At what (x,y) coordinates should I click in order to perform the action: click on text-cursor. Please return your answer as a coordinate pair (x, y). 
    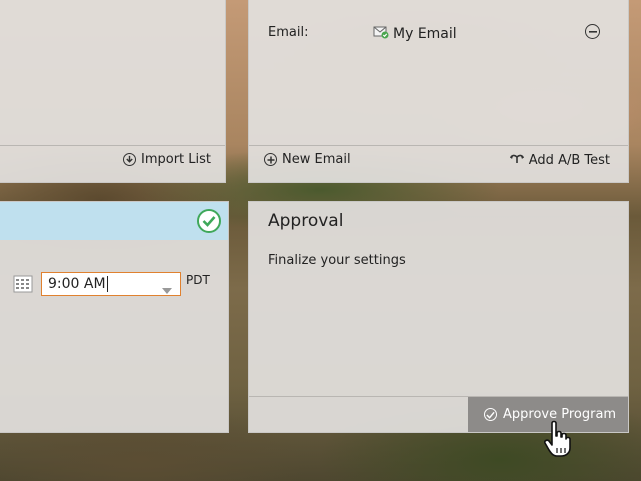
    Looking at the image, I should click on (107, 284).